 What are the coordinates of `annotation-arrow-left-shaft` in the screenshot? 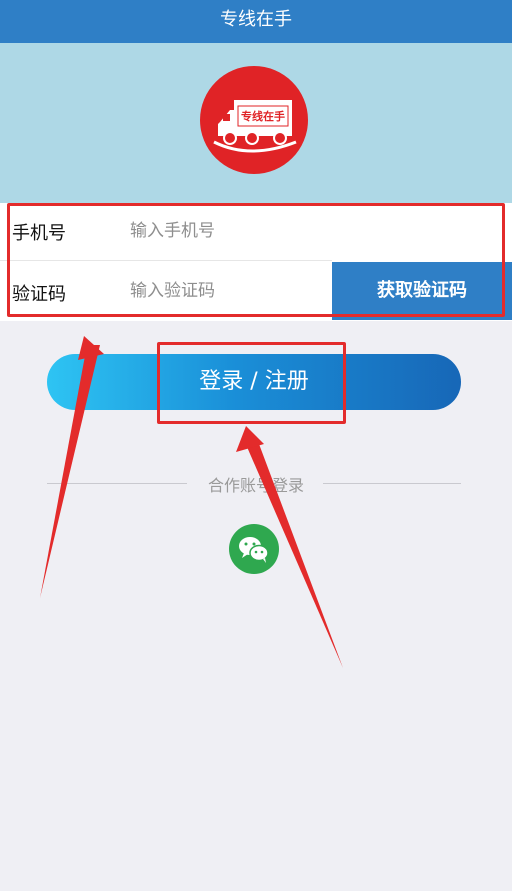 It's located at (70, 471).